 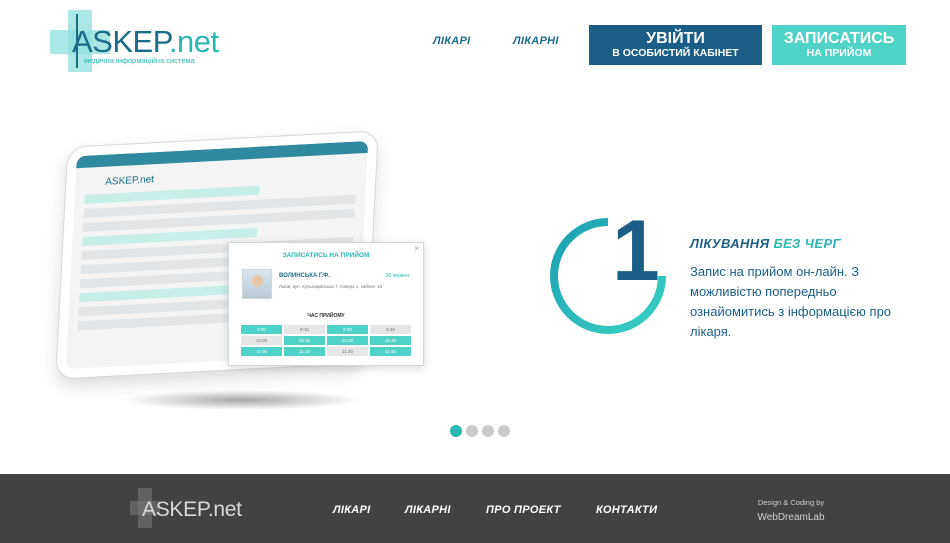 I want to click on developer-credit: Design & Coding by WebDreamLab, so click(x=791, y=510).